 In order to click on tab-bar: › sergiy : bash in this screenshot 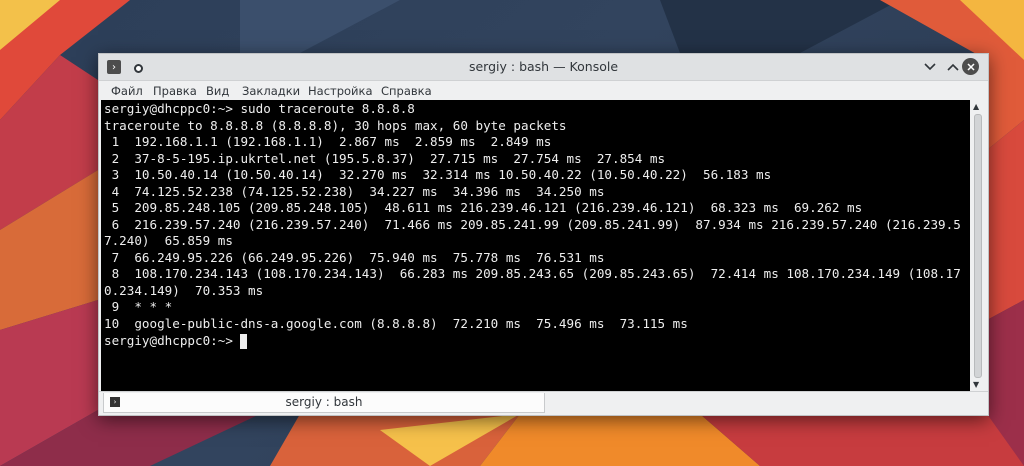, I will do `click(543, 402)`.